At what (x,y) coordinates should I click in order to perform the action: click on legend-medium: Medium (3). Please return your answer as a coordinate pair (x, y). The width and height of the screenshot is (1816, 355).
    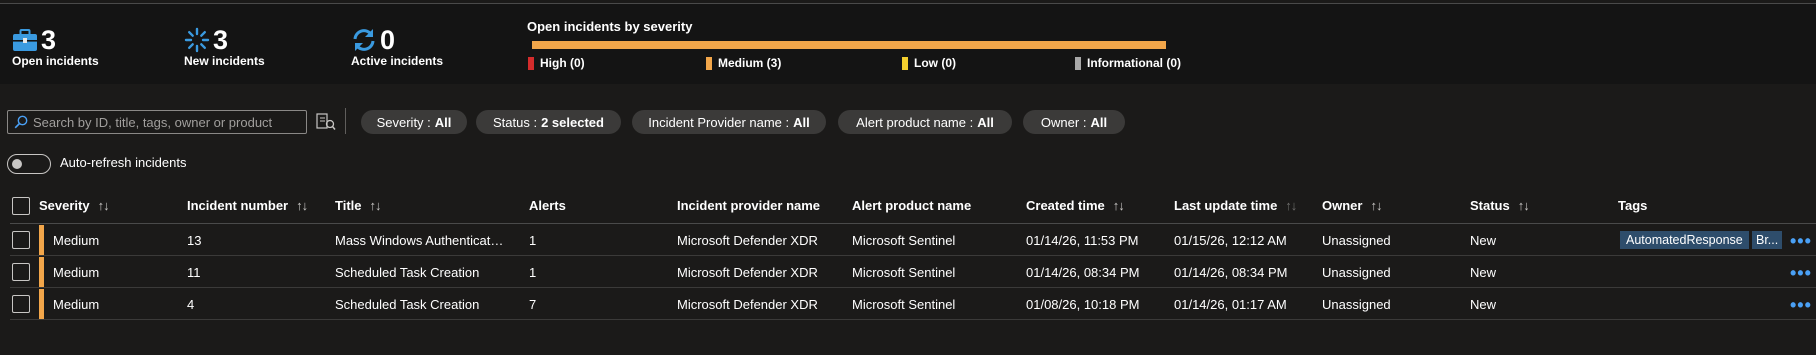
    Looking at the image, I should click on (743, 63).